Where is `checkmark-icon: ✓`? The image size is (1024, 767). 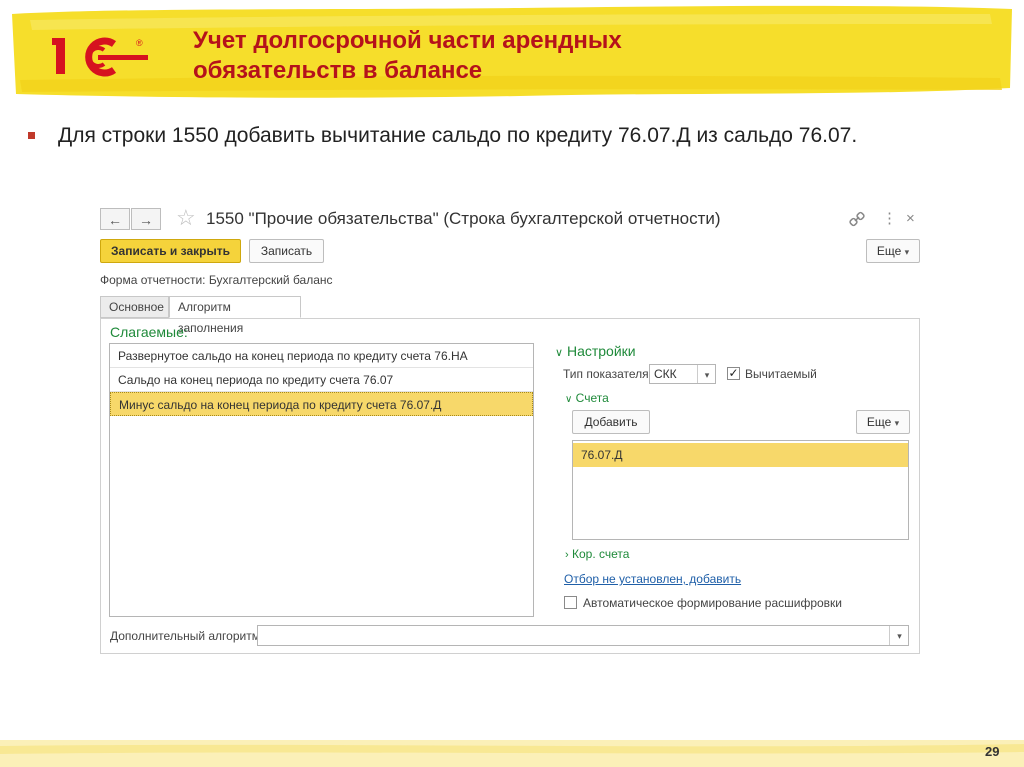
checkmark-icon: ✓ is located at coordinates (733, 373).